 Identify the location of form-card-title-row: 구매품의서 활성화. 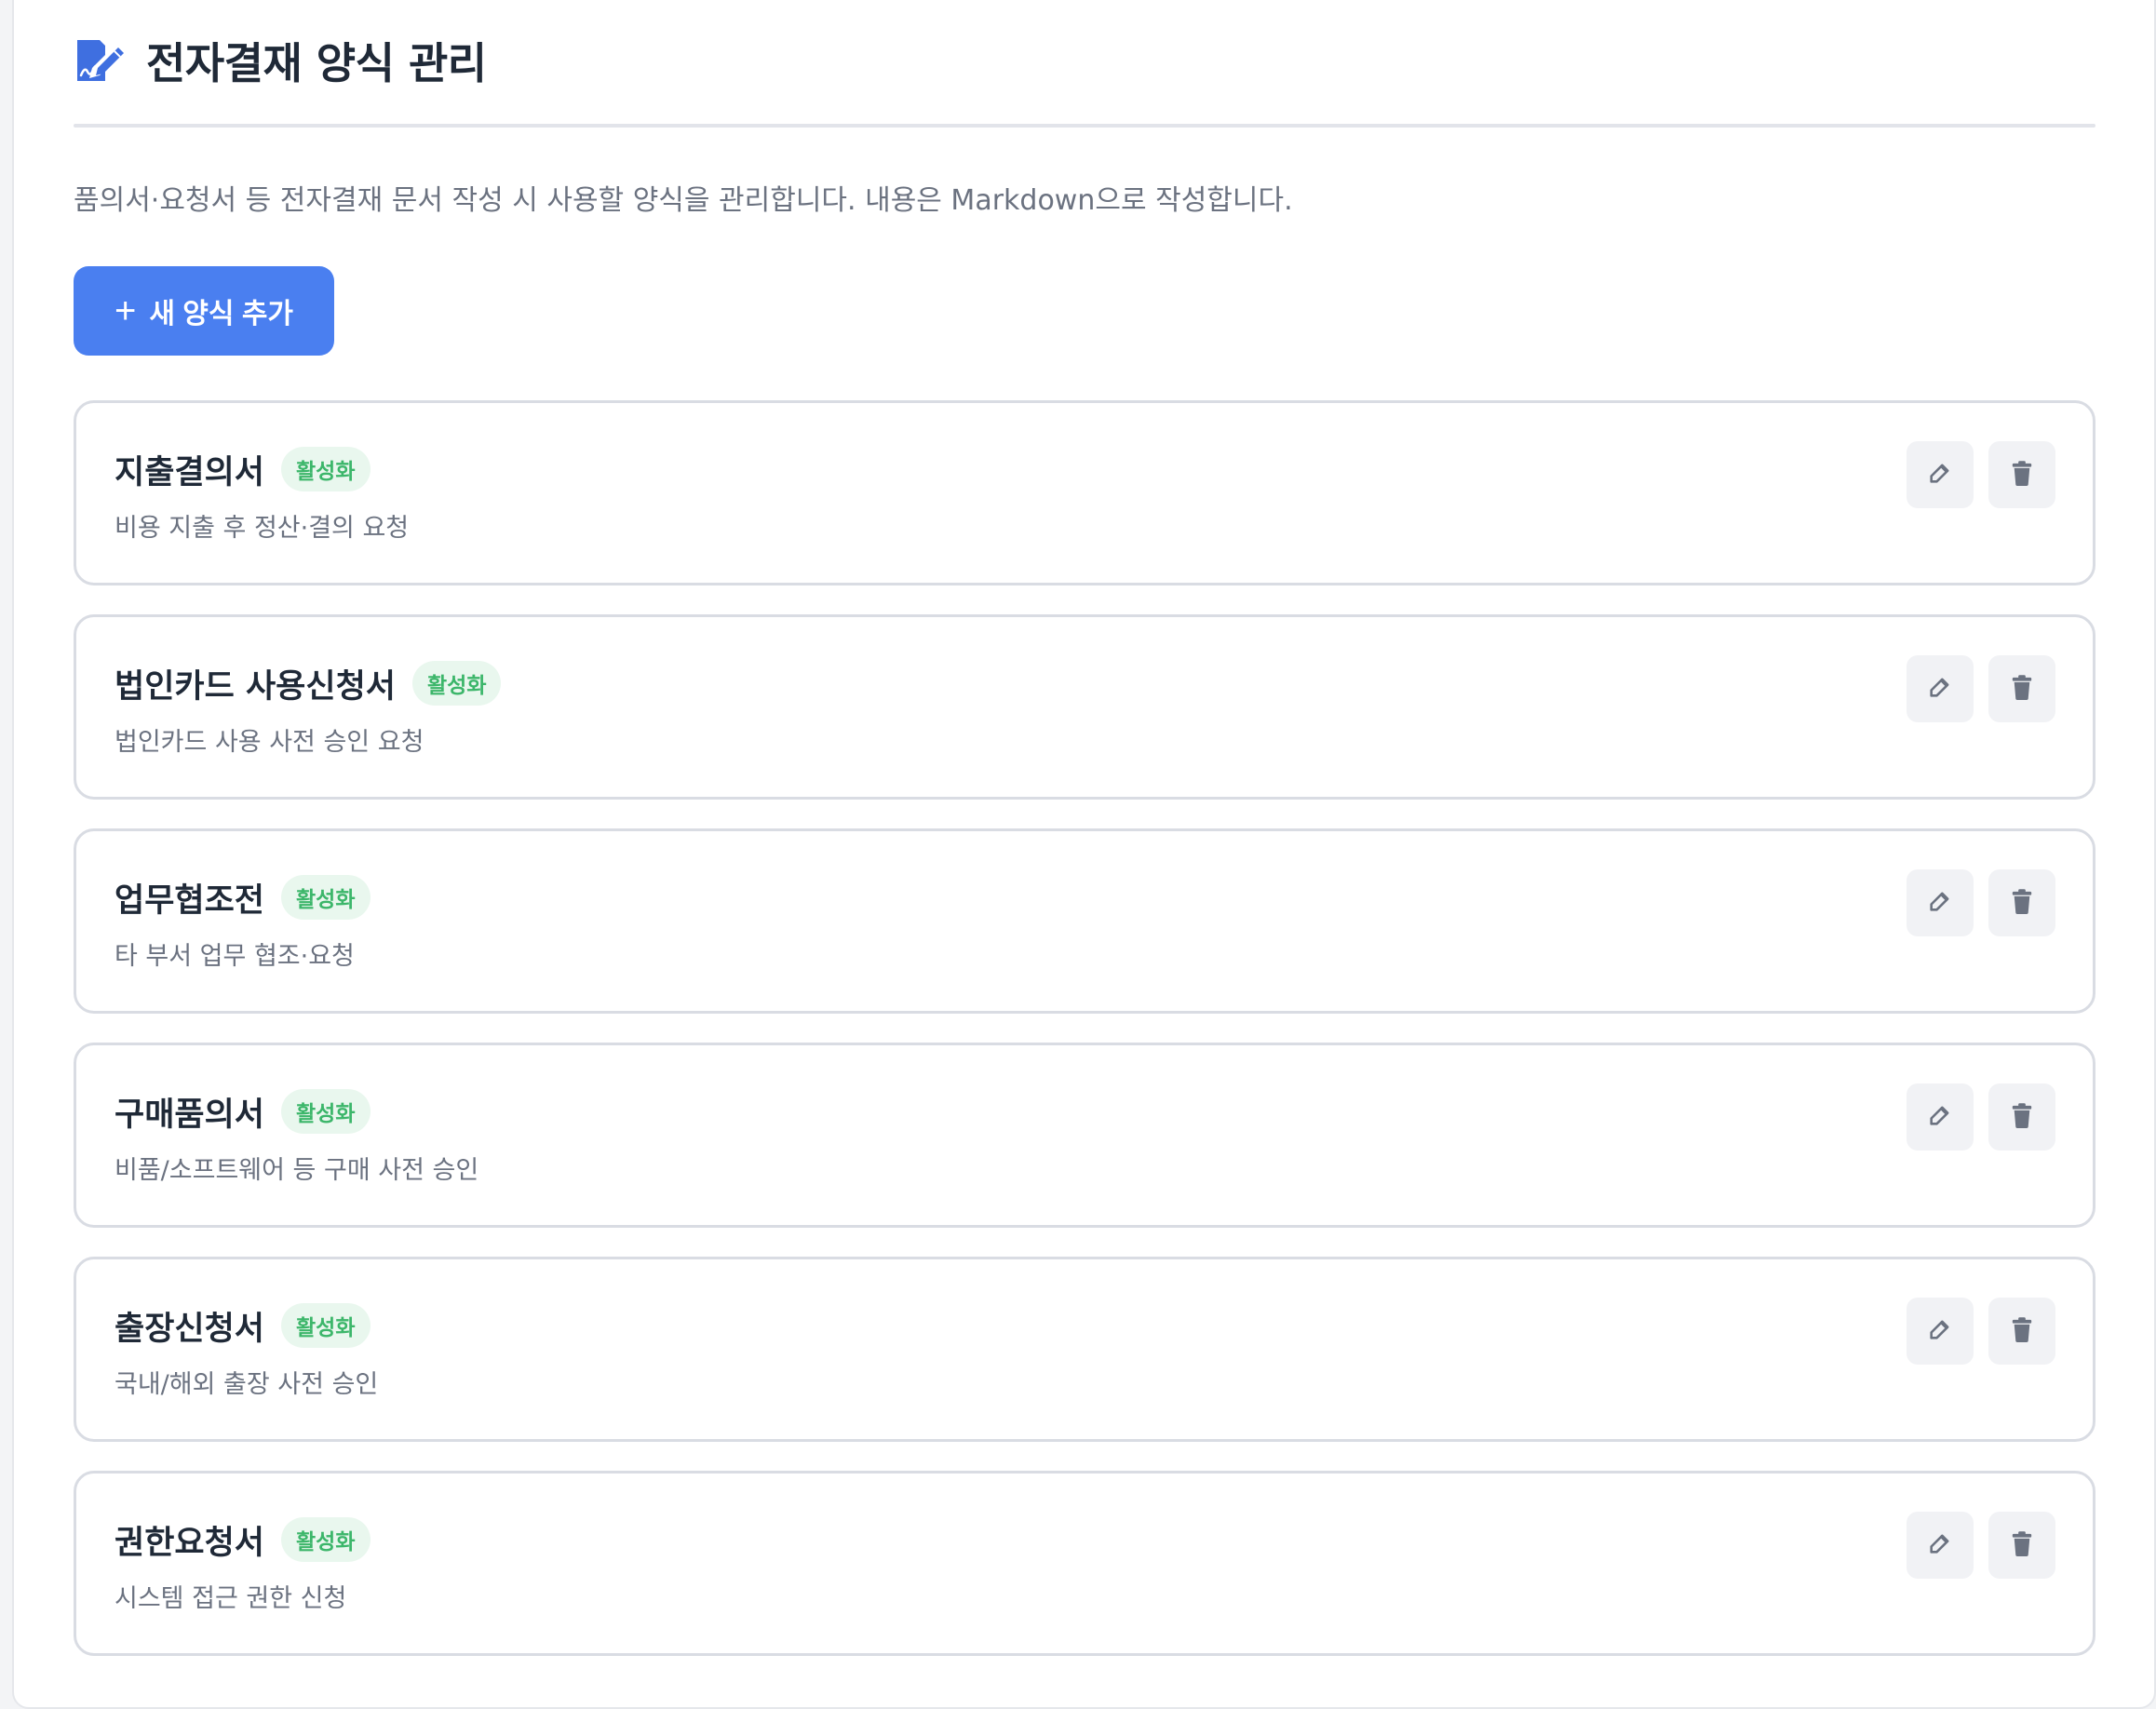
(243, 1111).